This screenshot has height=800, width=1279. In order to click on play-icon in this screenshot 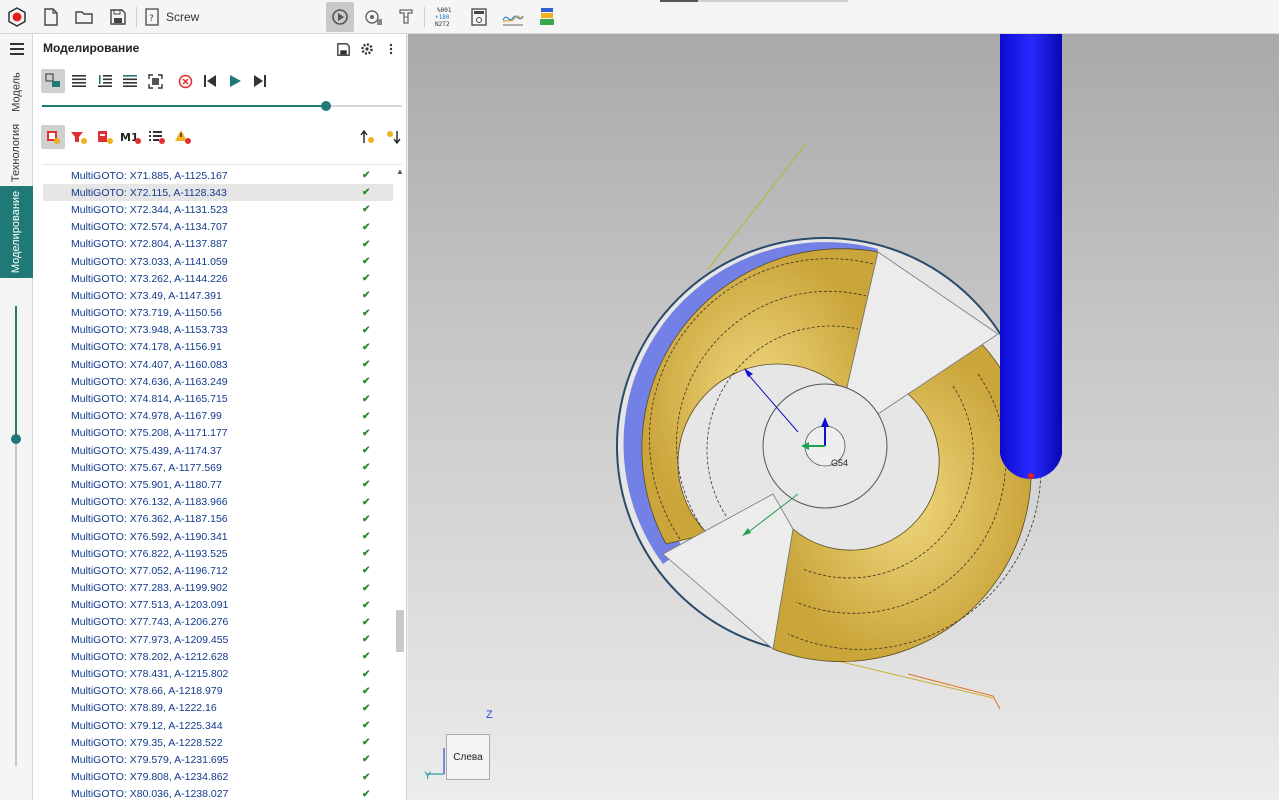, I will do `click(235, 81)`.